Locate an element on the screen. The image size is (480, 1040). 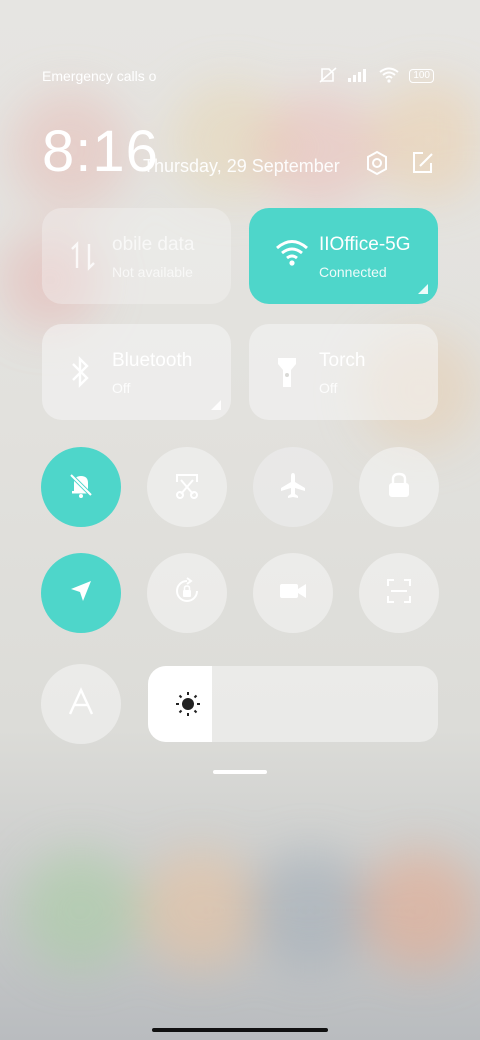
torch-label: Torch is located at coordinates (342, 360).